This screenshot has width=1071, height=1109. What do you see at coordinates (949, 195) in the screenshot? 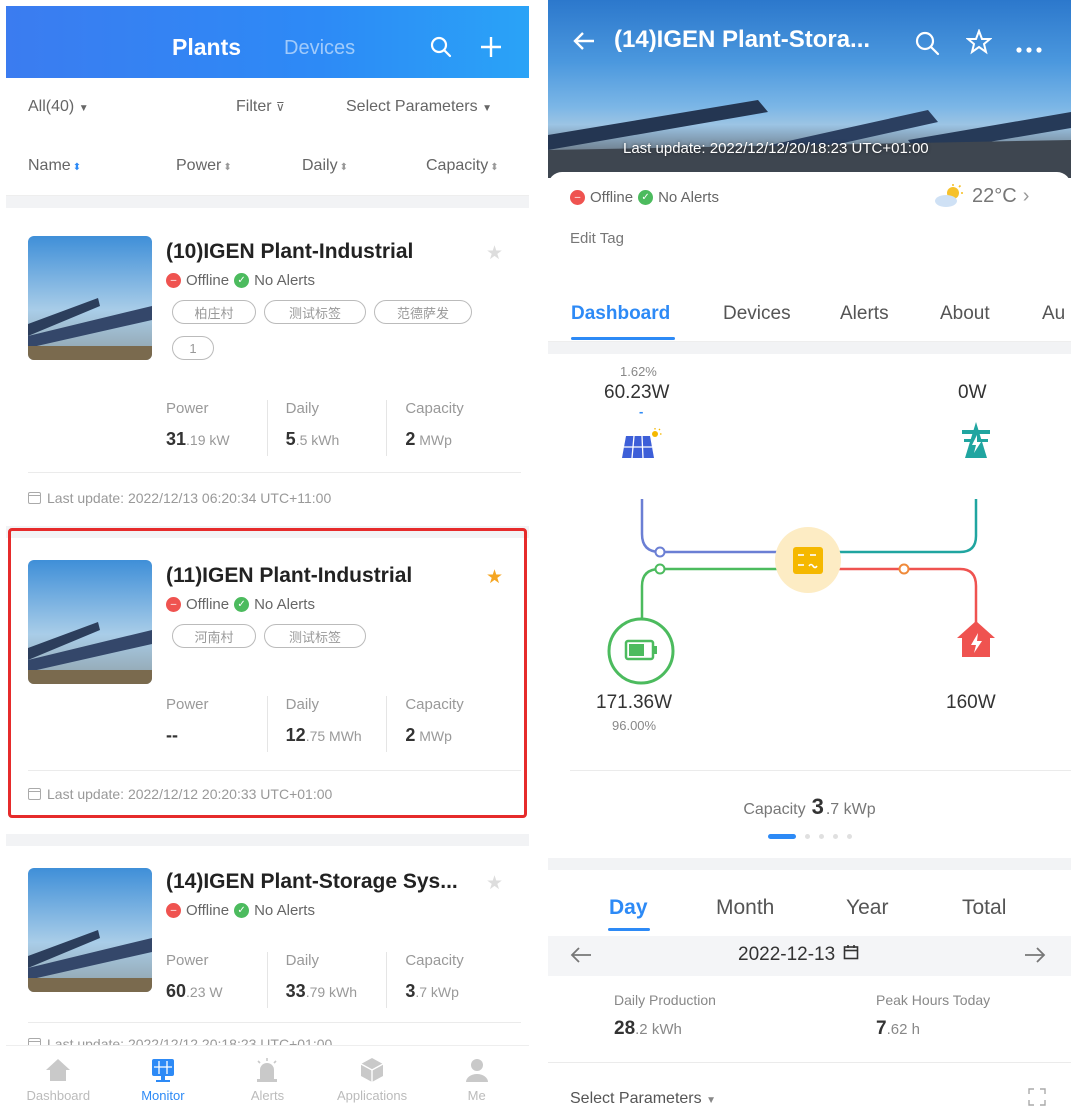
I see `sun-cloud-icon` at bounding box center [949, 195].